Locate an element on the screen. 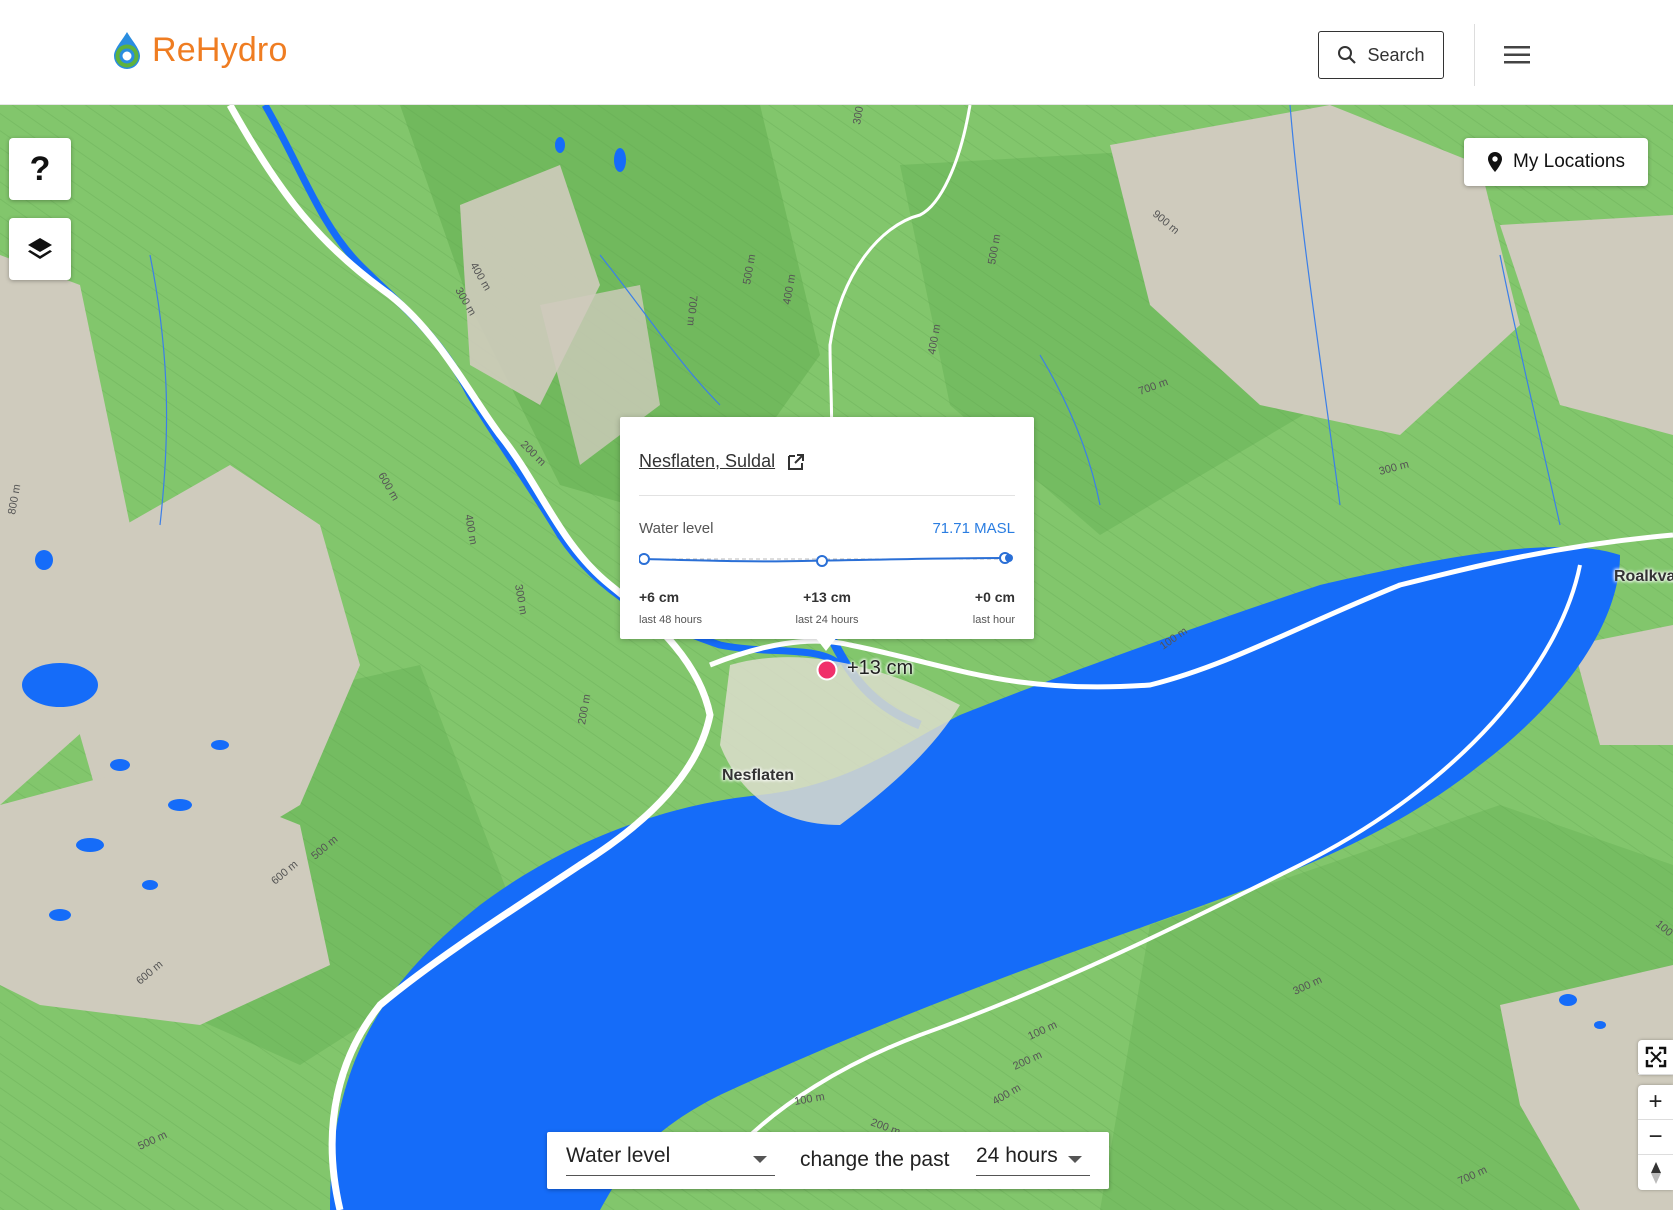 This screenshot has height=1210, width=1673. layers-button is located at coordinates (40, 249).